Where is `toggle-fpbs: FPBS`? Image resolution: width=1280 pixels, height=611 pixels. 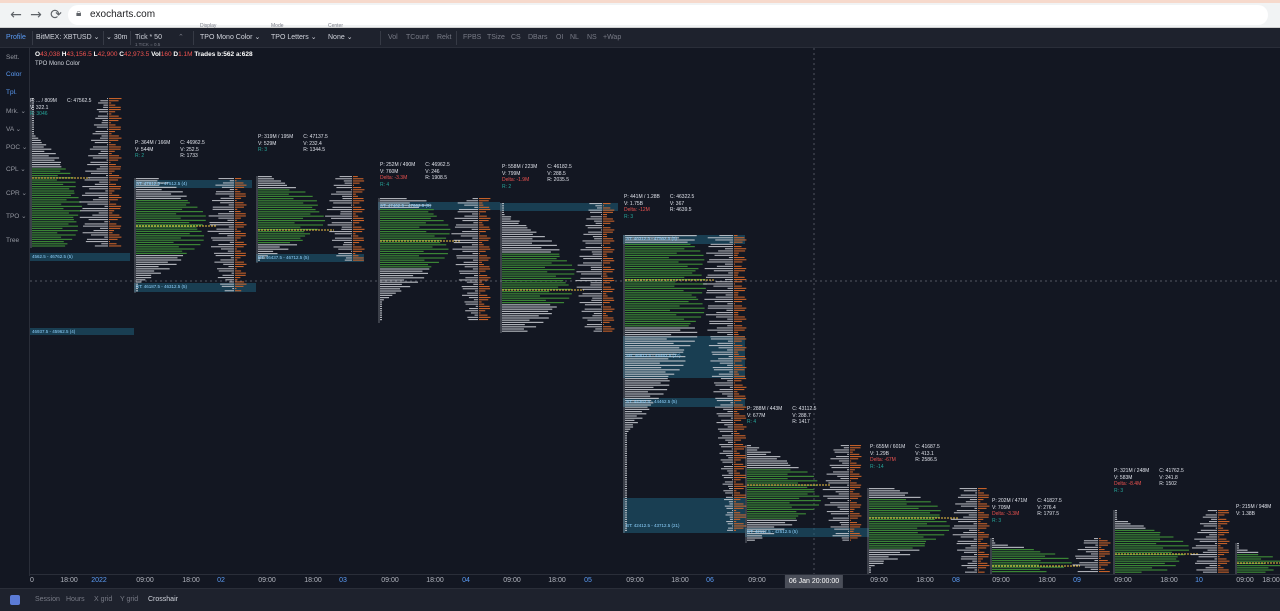 toggle-fpbs: FPBS is located at coordinates (472, 38).